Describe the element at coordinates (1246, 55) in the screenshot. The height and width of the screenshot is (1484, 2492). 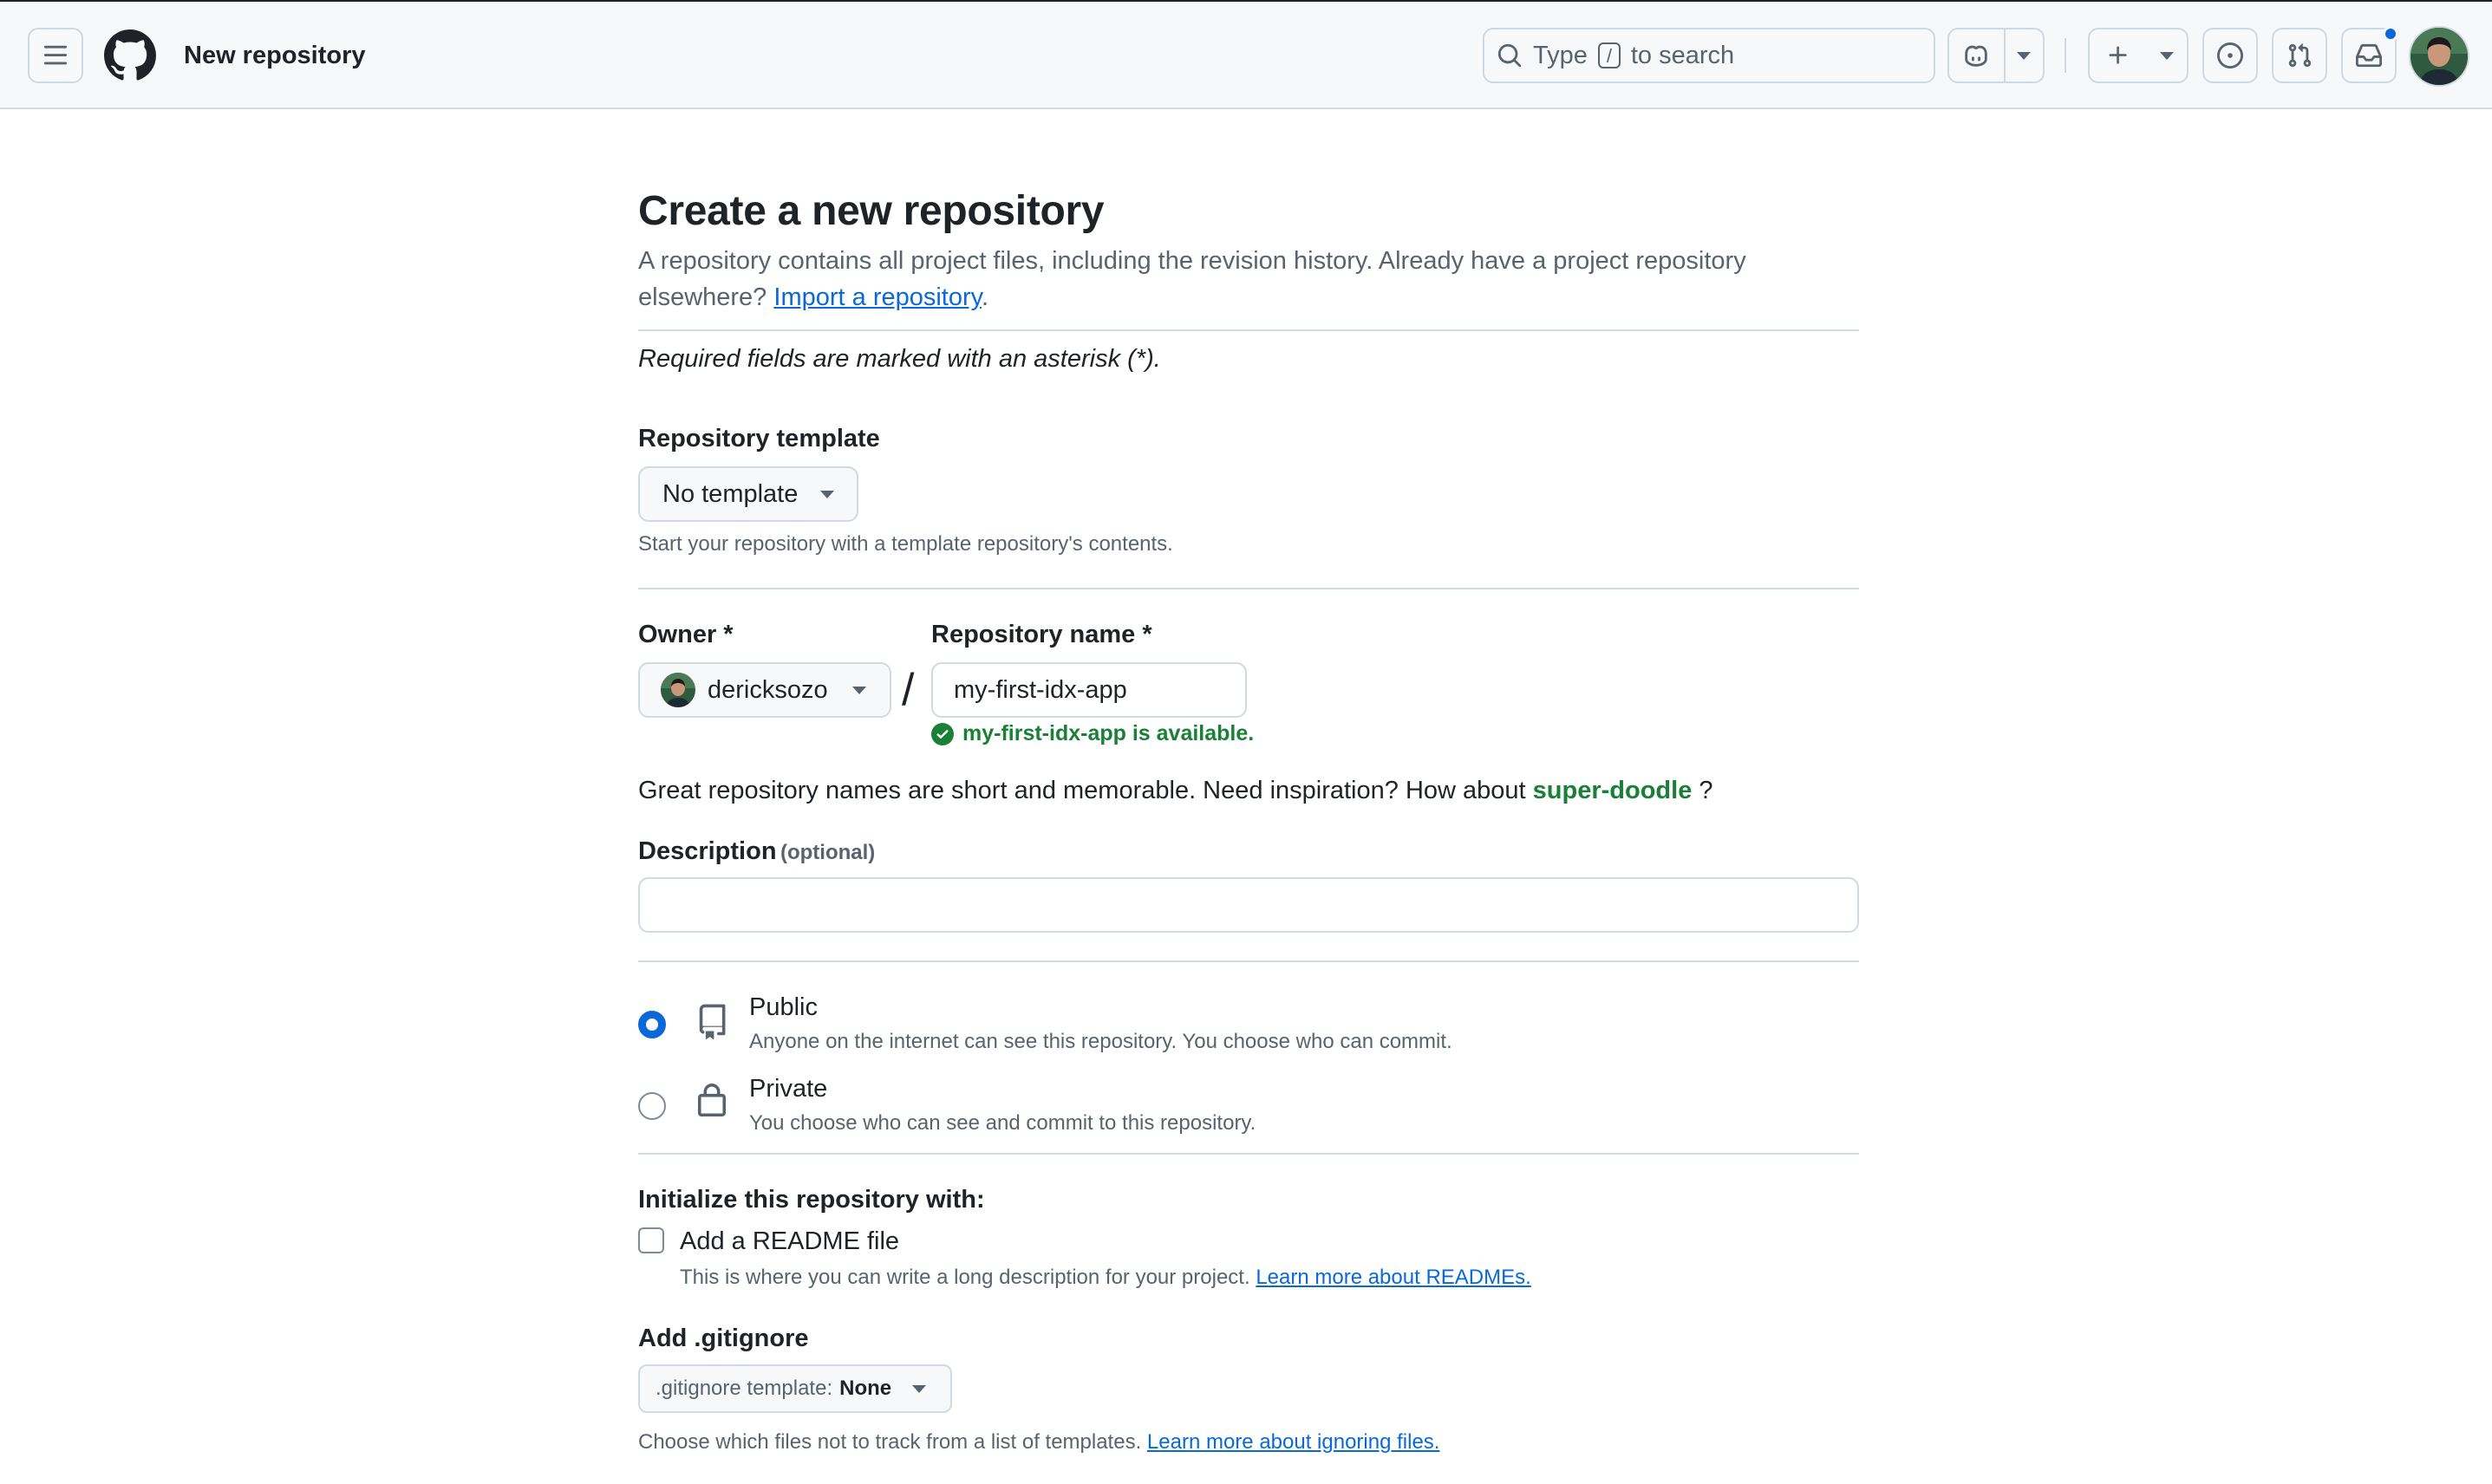
I see `global-header: New repository Type / to search` at that location.